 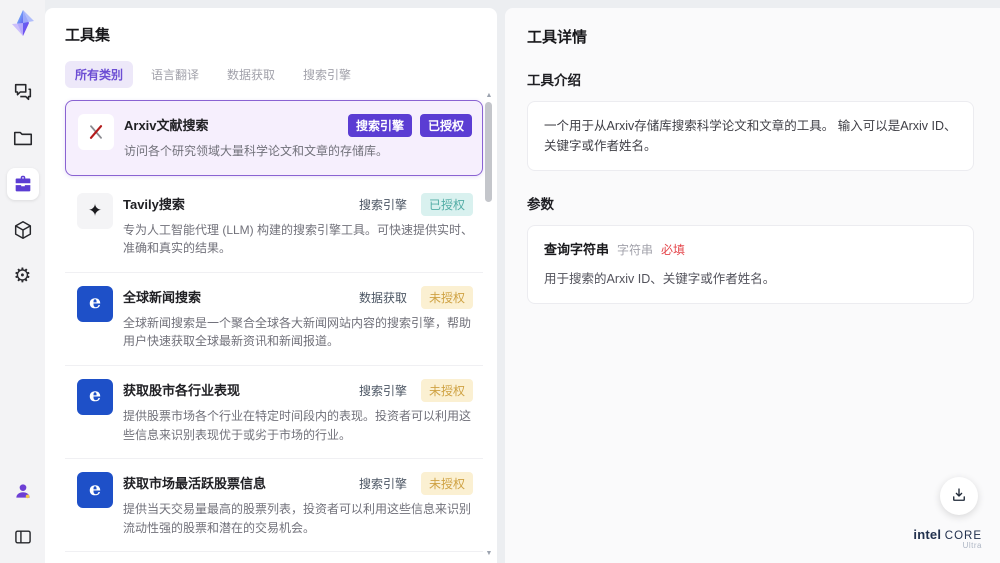 What do you see at coordinates (577, 249) in the screenshot?
I see `param-name: 查询字符串` at bounding box center [577, 249].